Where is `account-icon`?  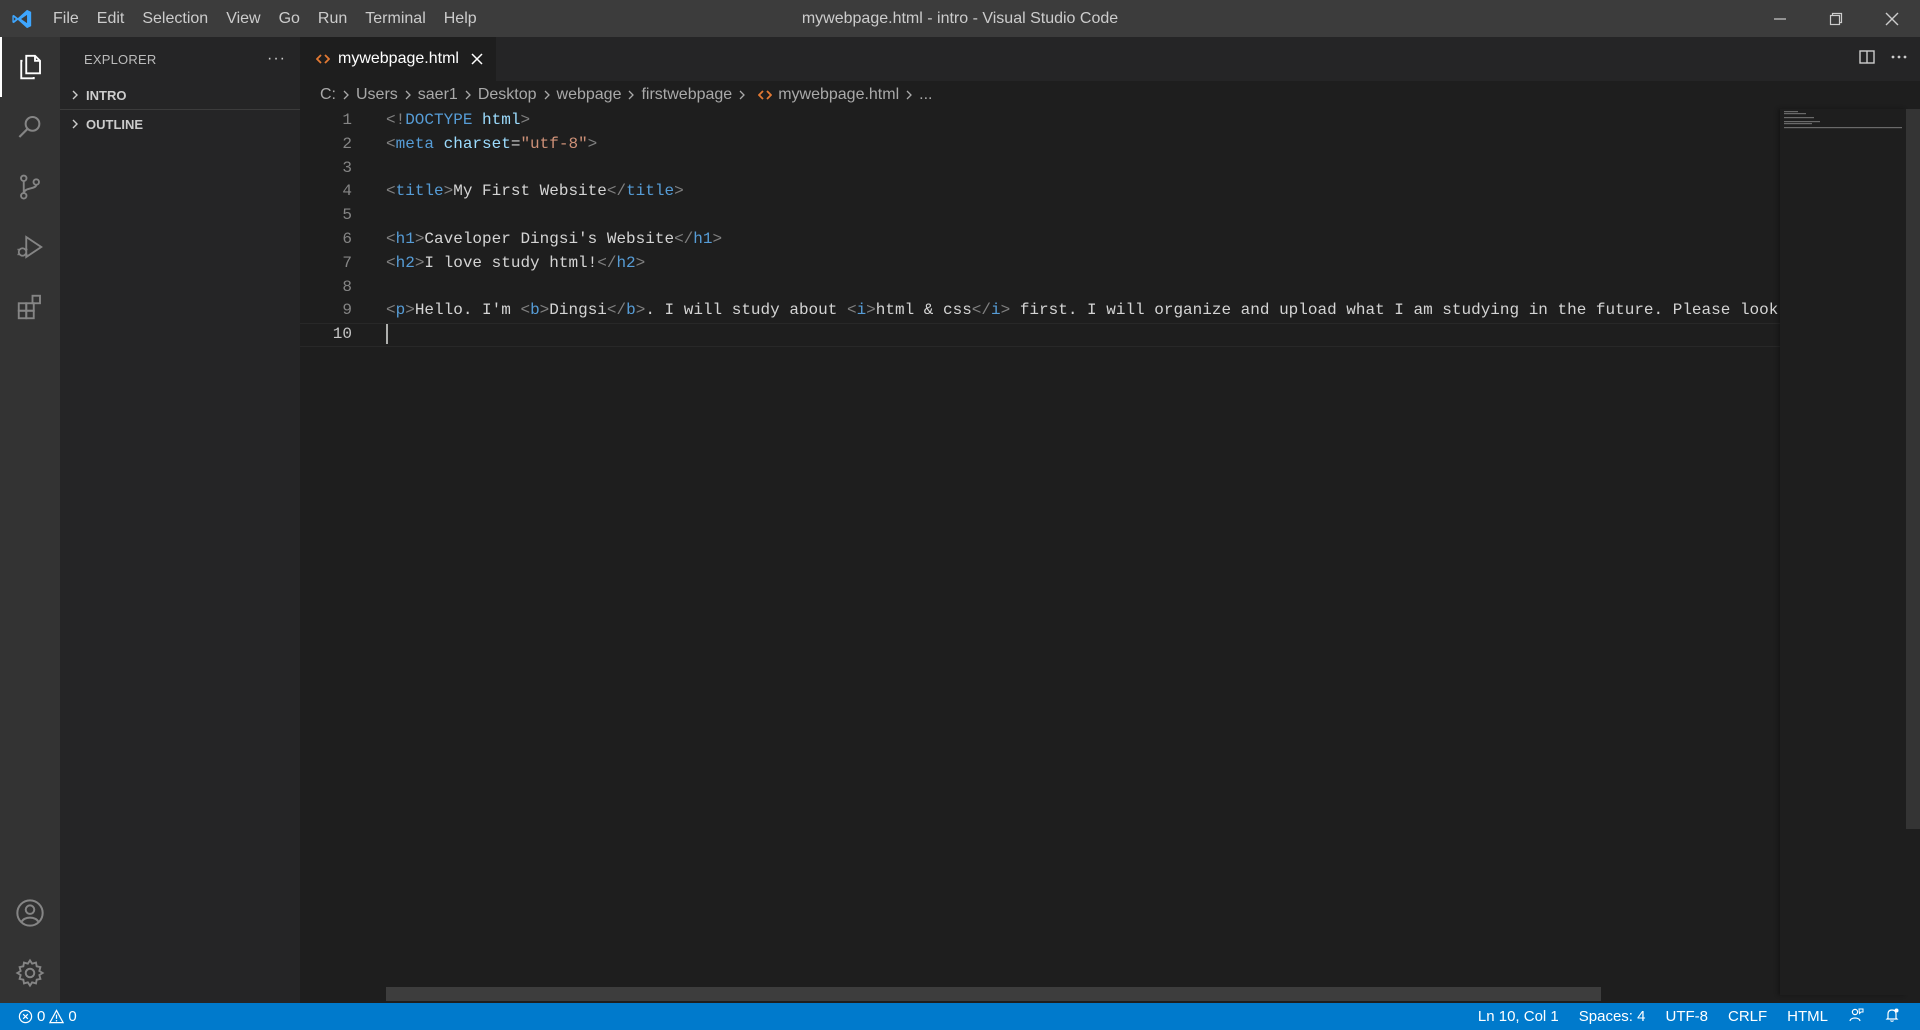
account-icon is located at coordinates (30, 913).